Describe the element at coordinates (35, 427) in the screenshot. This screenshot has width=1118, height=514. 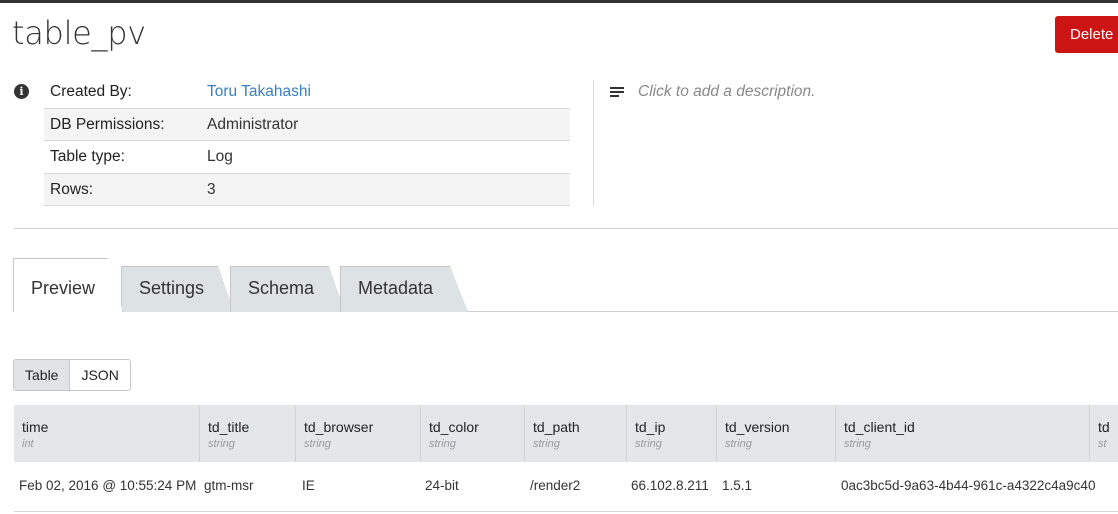
I see `column-name: time` at that location.